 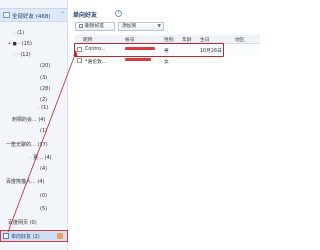 I want to click on all-friends-label: 全部好友 (468), so click(x=31, y=17).